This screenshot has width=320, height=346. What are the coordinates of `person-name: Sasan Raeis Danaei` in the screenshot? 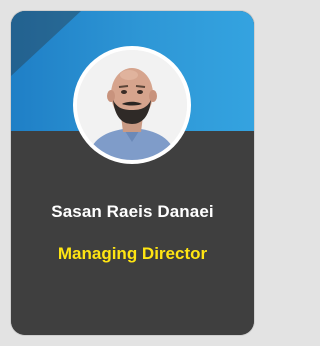 It's located at (132, 211).